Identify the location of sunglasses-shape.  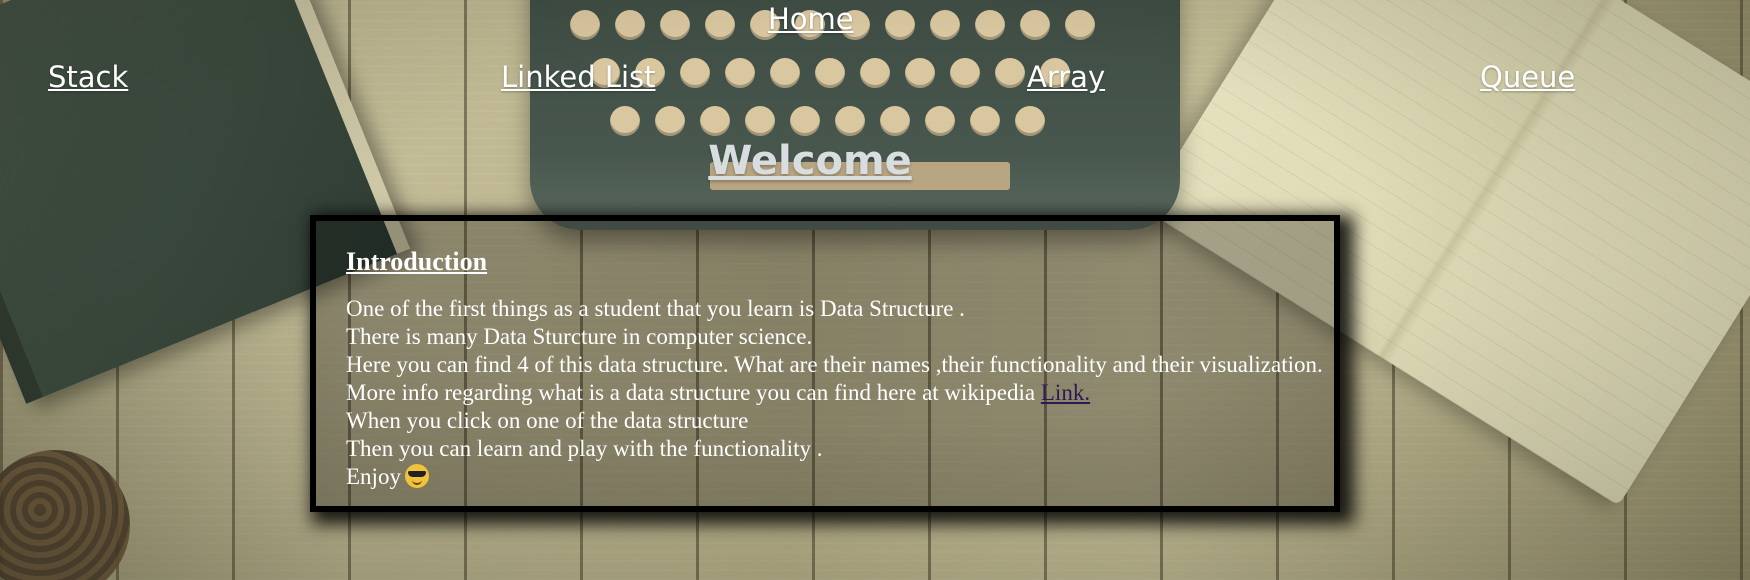
(416, 474).